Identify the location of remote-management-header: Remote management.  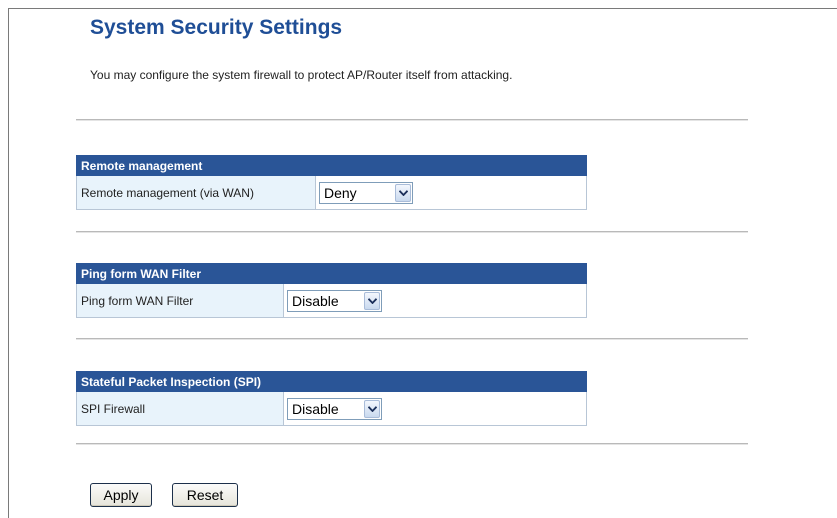
(331, 165).